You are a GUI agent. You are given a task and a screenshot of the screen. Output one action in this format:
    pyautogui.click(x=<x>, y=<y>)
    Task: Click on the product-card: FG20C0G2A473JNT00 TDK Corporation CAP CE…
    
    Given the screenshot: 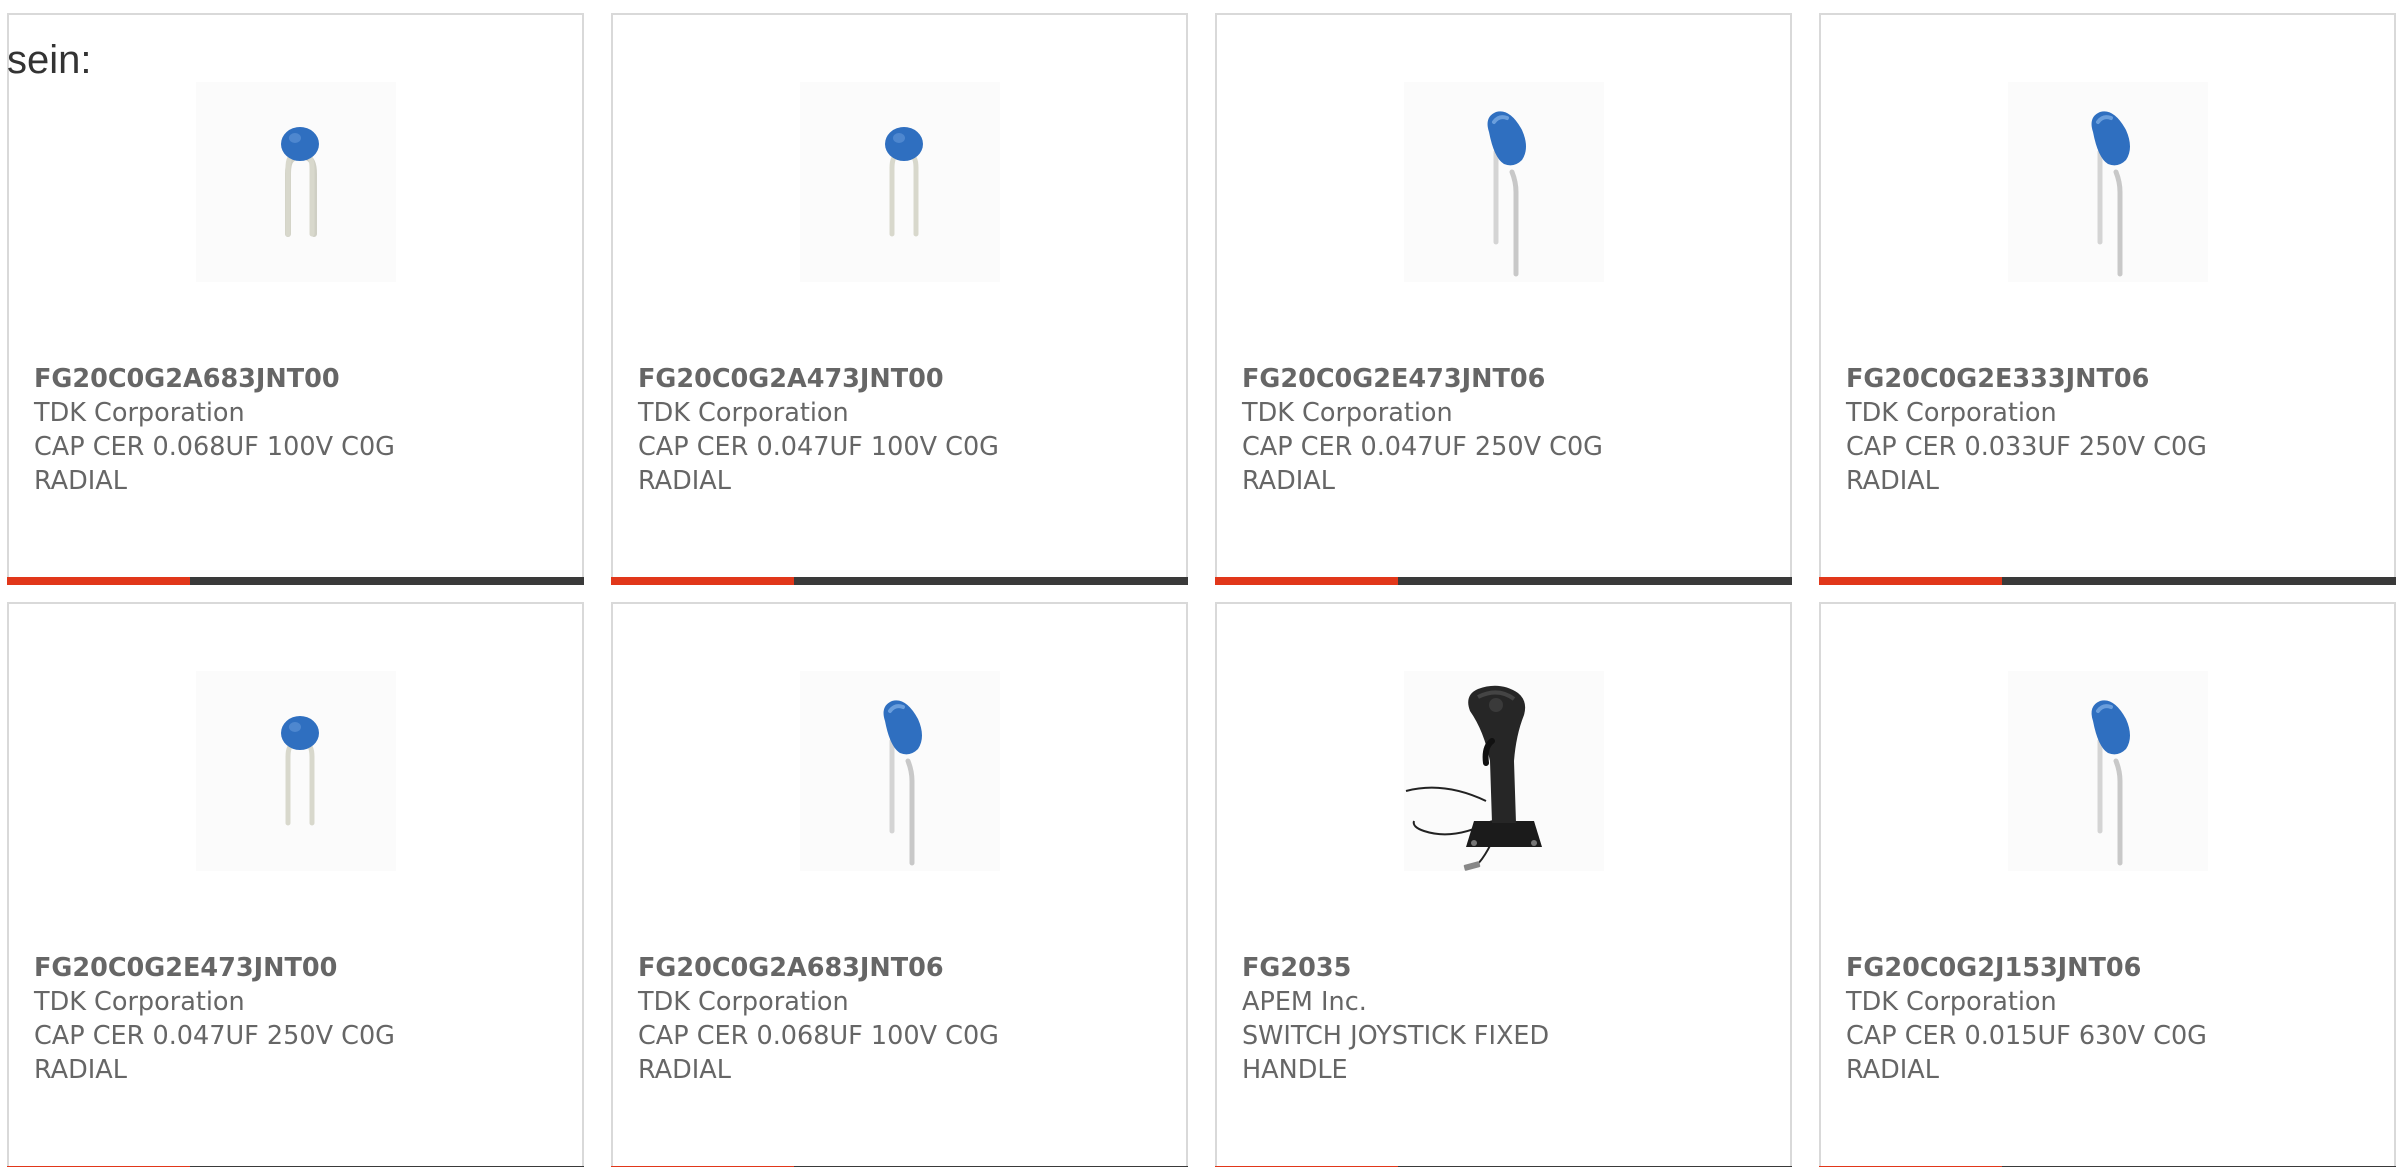 What is the action you would take?
    pyautogui.click(x=899, y=299)
    